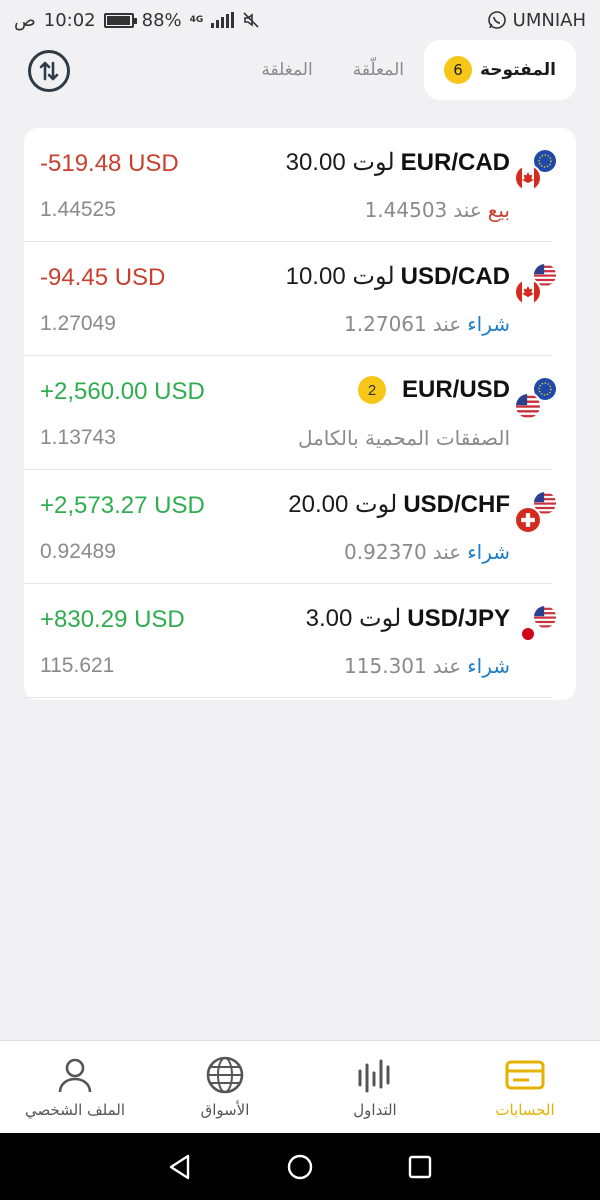 The width and height of the screenshot is (600, 1200). I want to click on tab-closed: المغلقة, so click(286, 70).